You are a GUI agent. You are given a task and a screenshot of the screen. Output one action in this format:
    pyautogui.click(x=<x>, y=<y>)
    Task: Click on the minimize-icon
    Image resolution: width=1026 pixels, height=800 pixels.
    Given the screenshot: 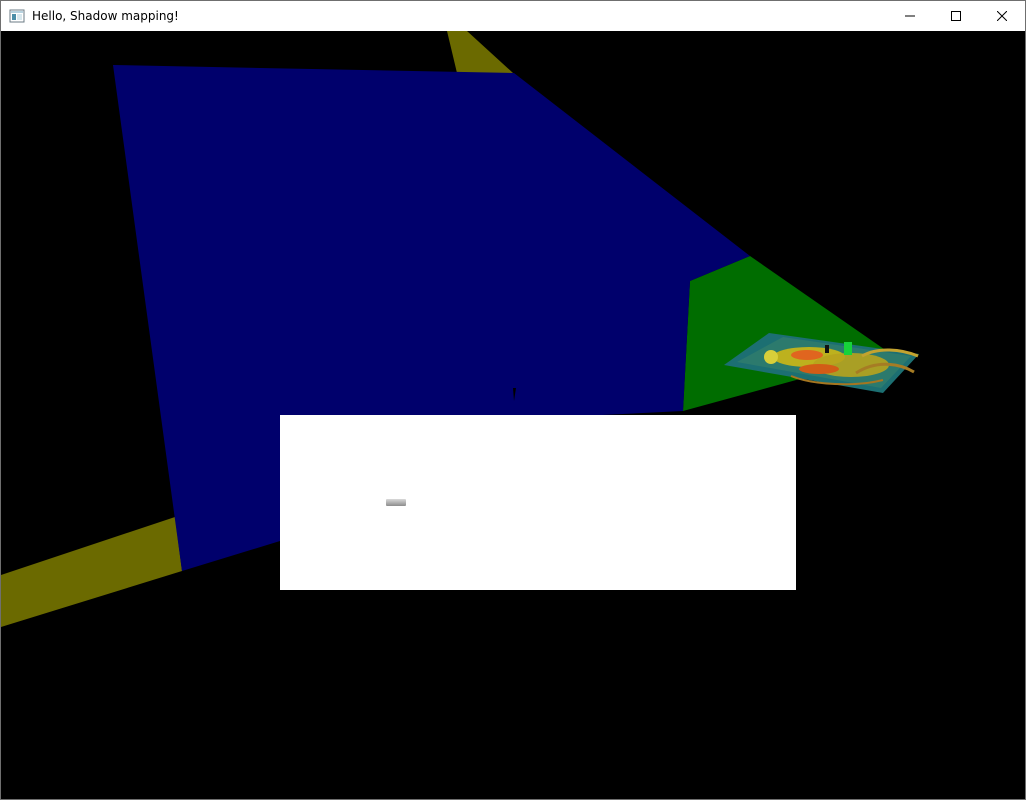 What is the action you would take?
    pyautogui.click(x=910, y=16)
    